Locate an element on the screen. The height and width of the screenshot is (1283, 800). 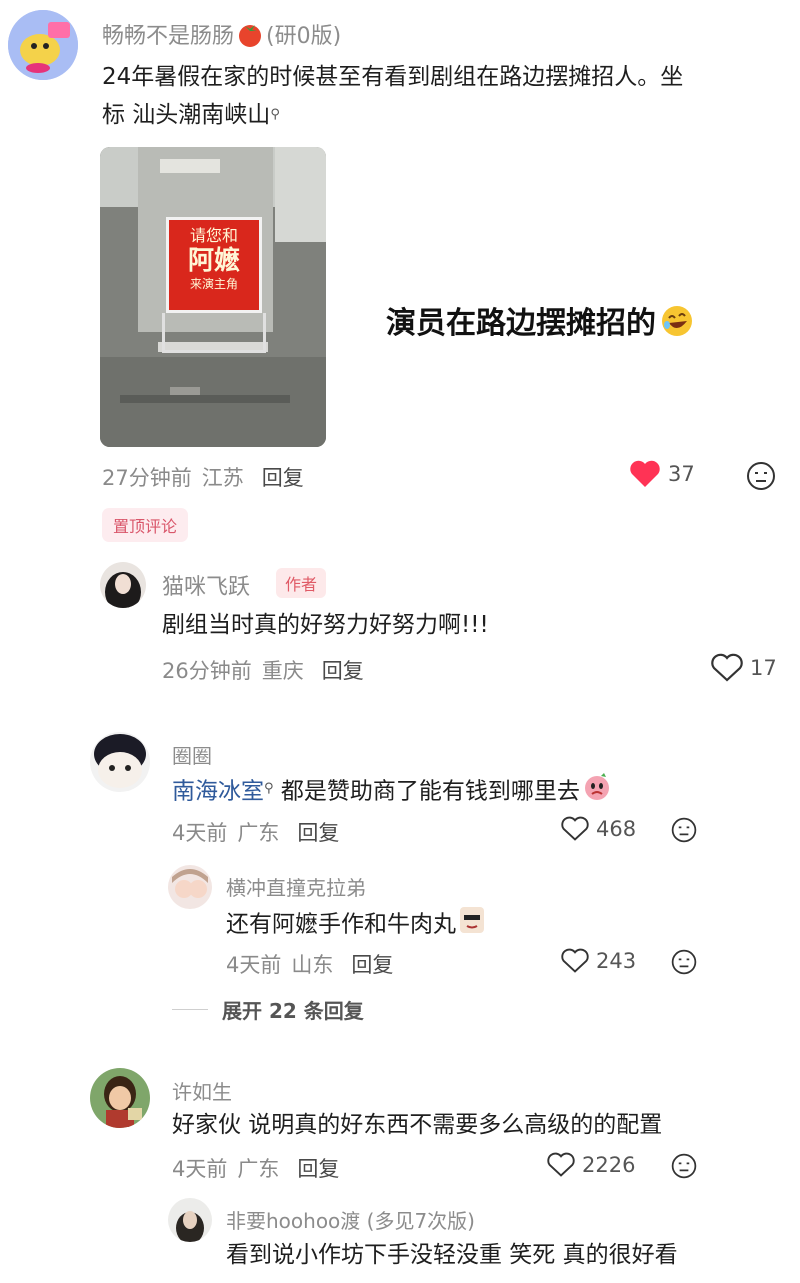
comment-text: 南海冰室⚲ 都是赞助商了能有钱到哪里去 is located at coordinates (392, 792).